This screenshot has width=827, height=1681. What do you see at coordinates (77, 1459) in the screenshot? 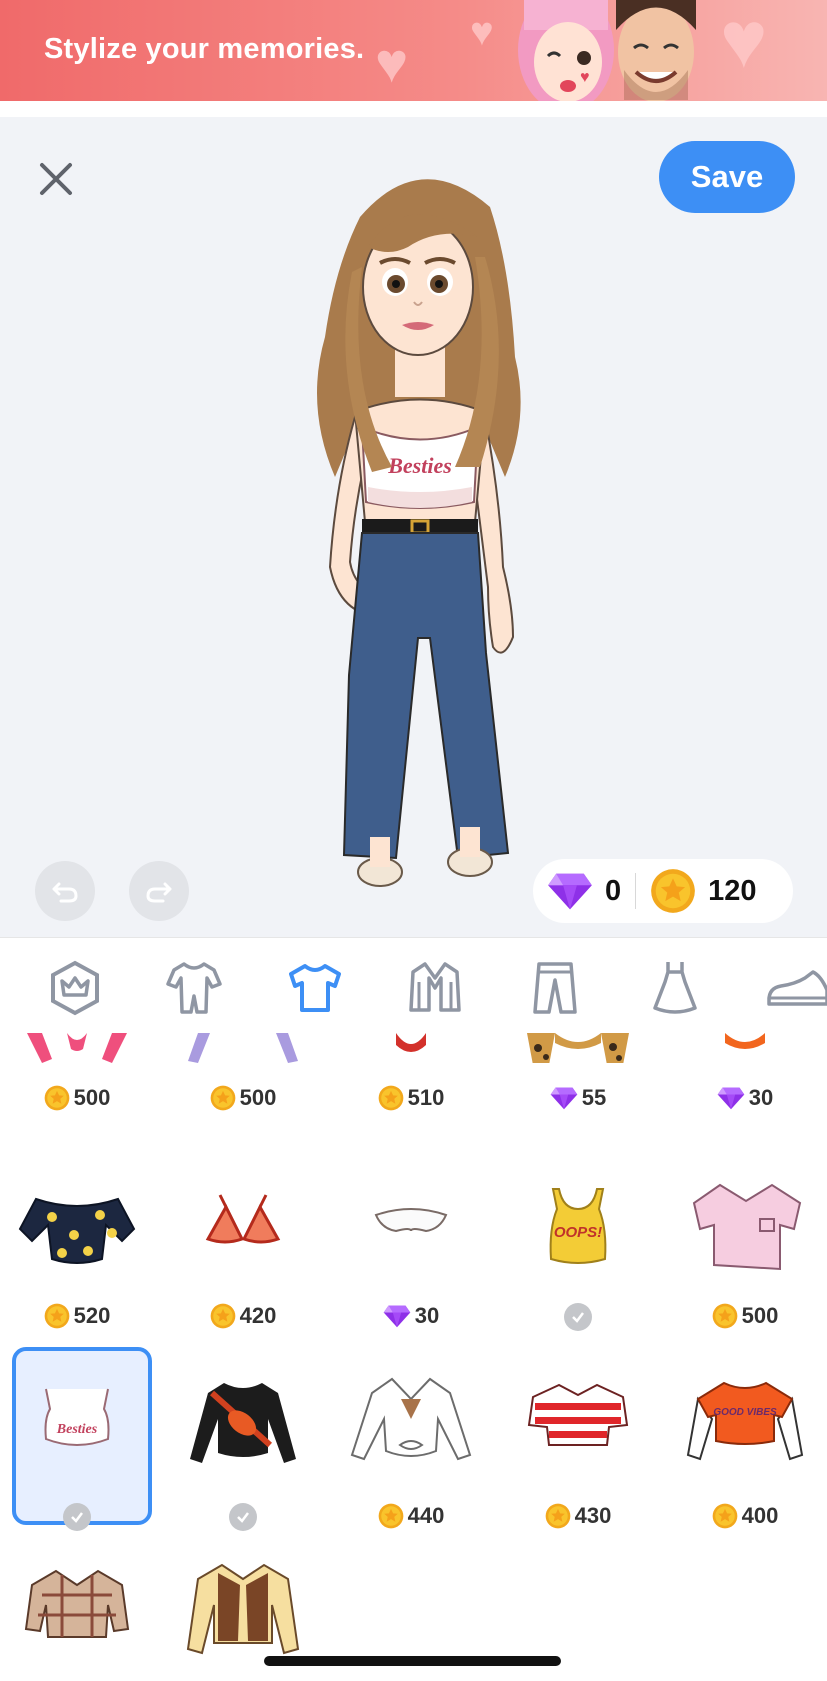
I see `item-tile-selected: Besties` at bounding box center [77, 1459].